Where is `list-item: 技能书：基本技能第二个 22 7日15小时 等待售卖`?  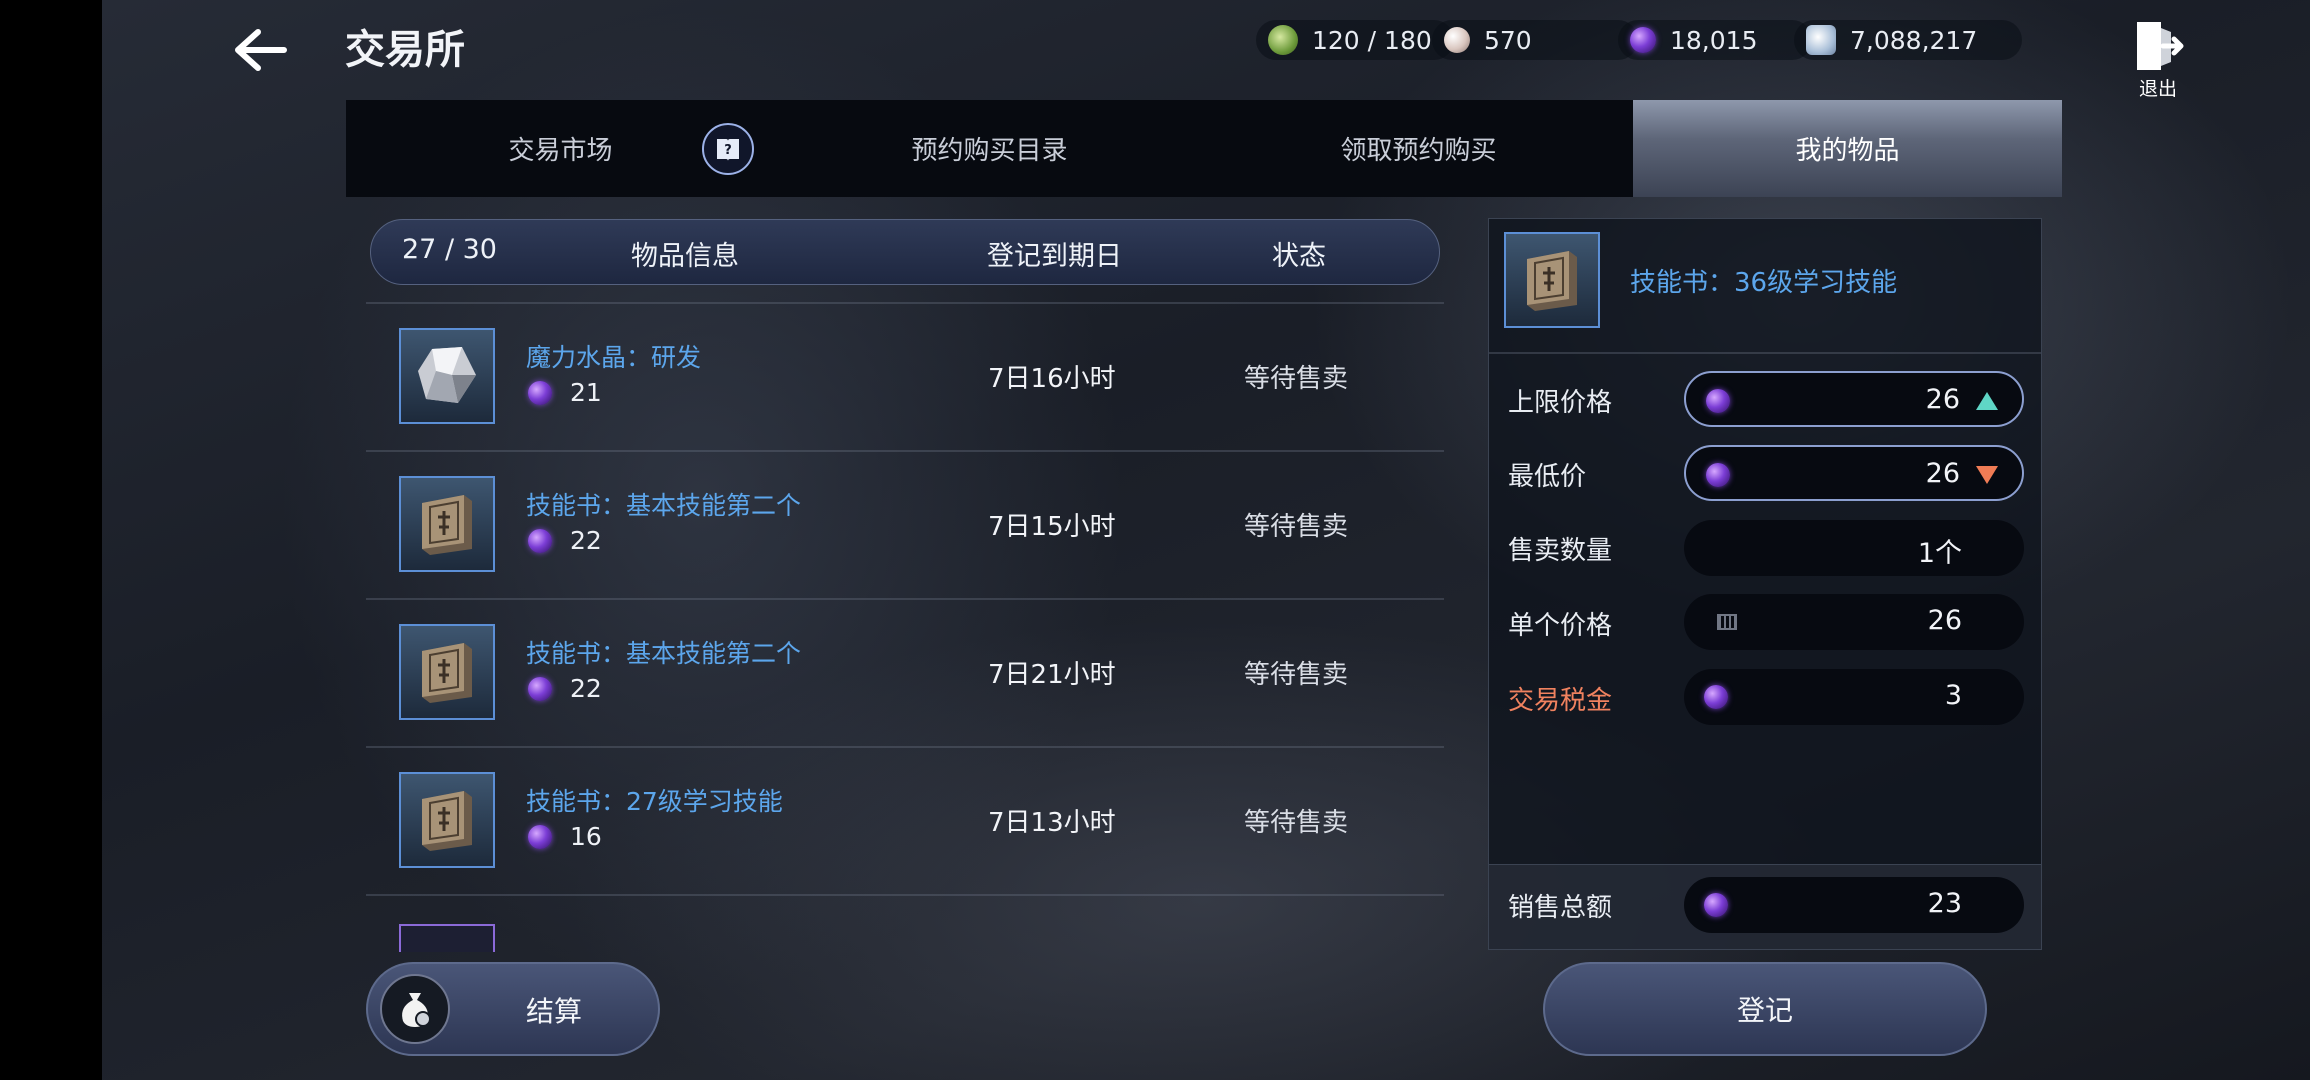 list-item: 技能书：基本技能第二个 22 7日15小时 等待售卖 is located at coordinates (905, 525).